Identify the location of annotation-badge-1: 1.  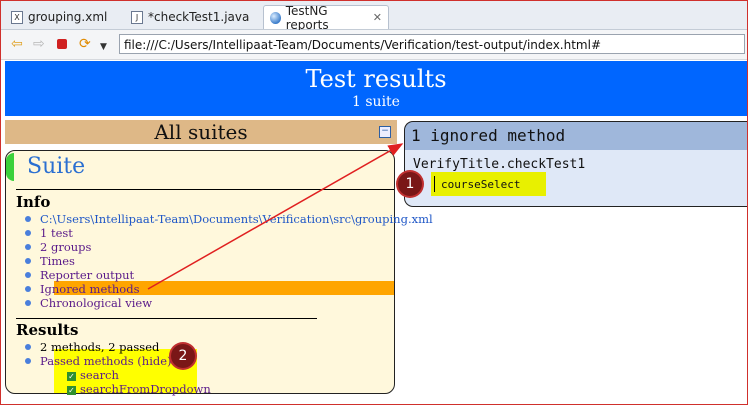
(410, 184).